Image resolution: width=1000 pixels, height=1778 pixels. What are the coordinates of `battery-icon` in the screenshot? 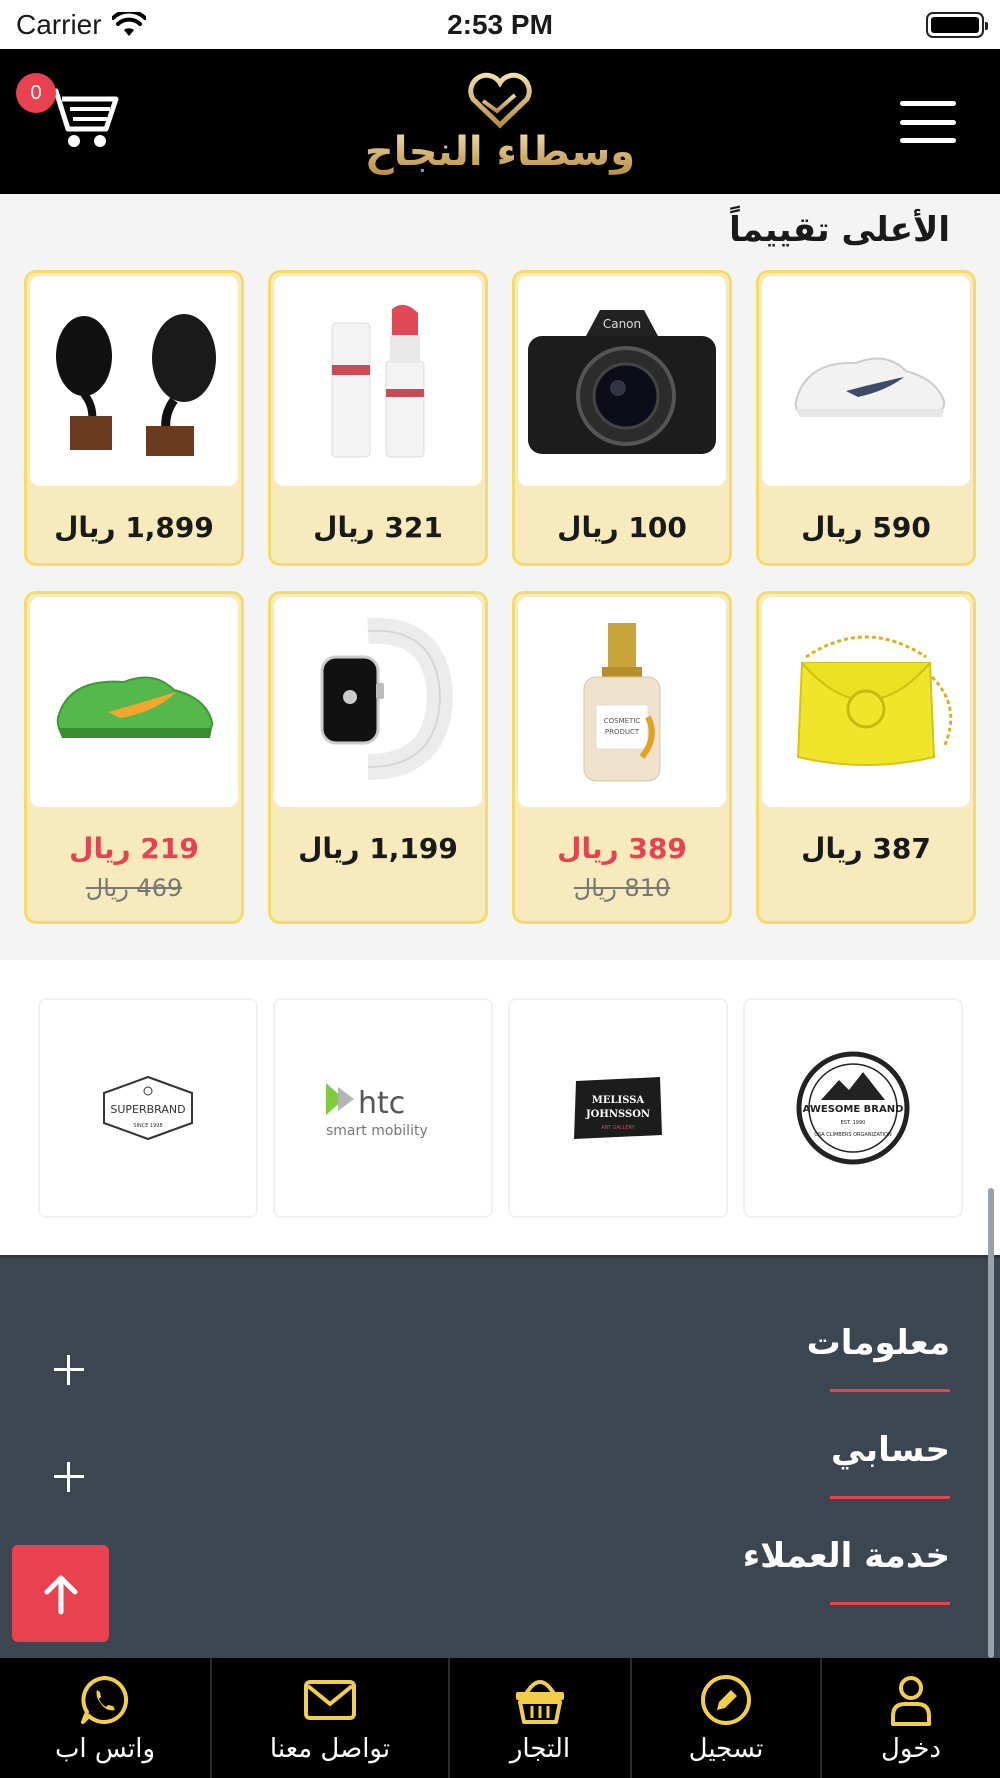 It's located at (957, 24).